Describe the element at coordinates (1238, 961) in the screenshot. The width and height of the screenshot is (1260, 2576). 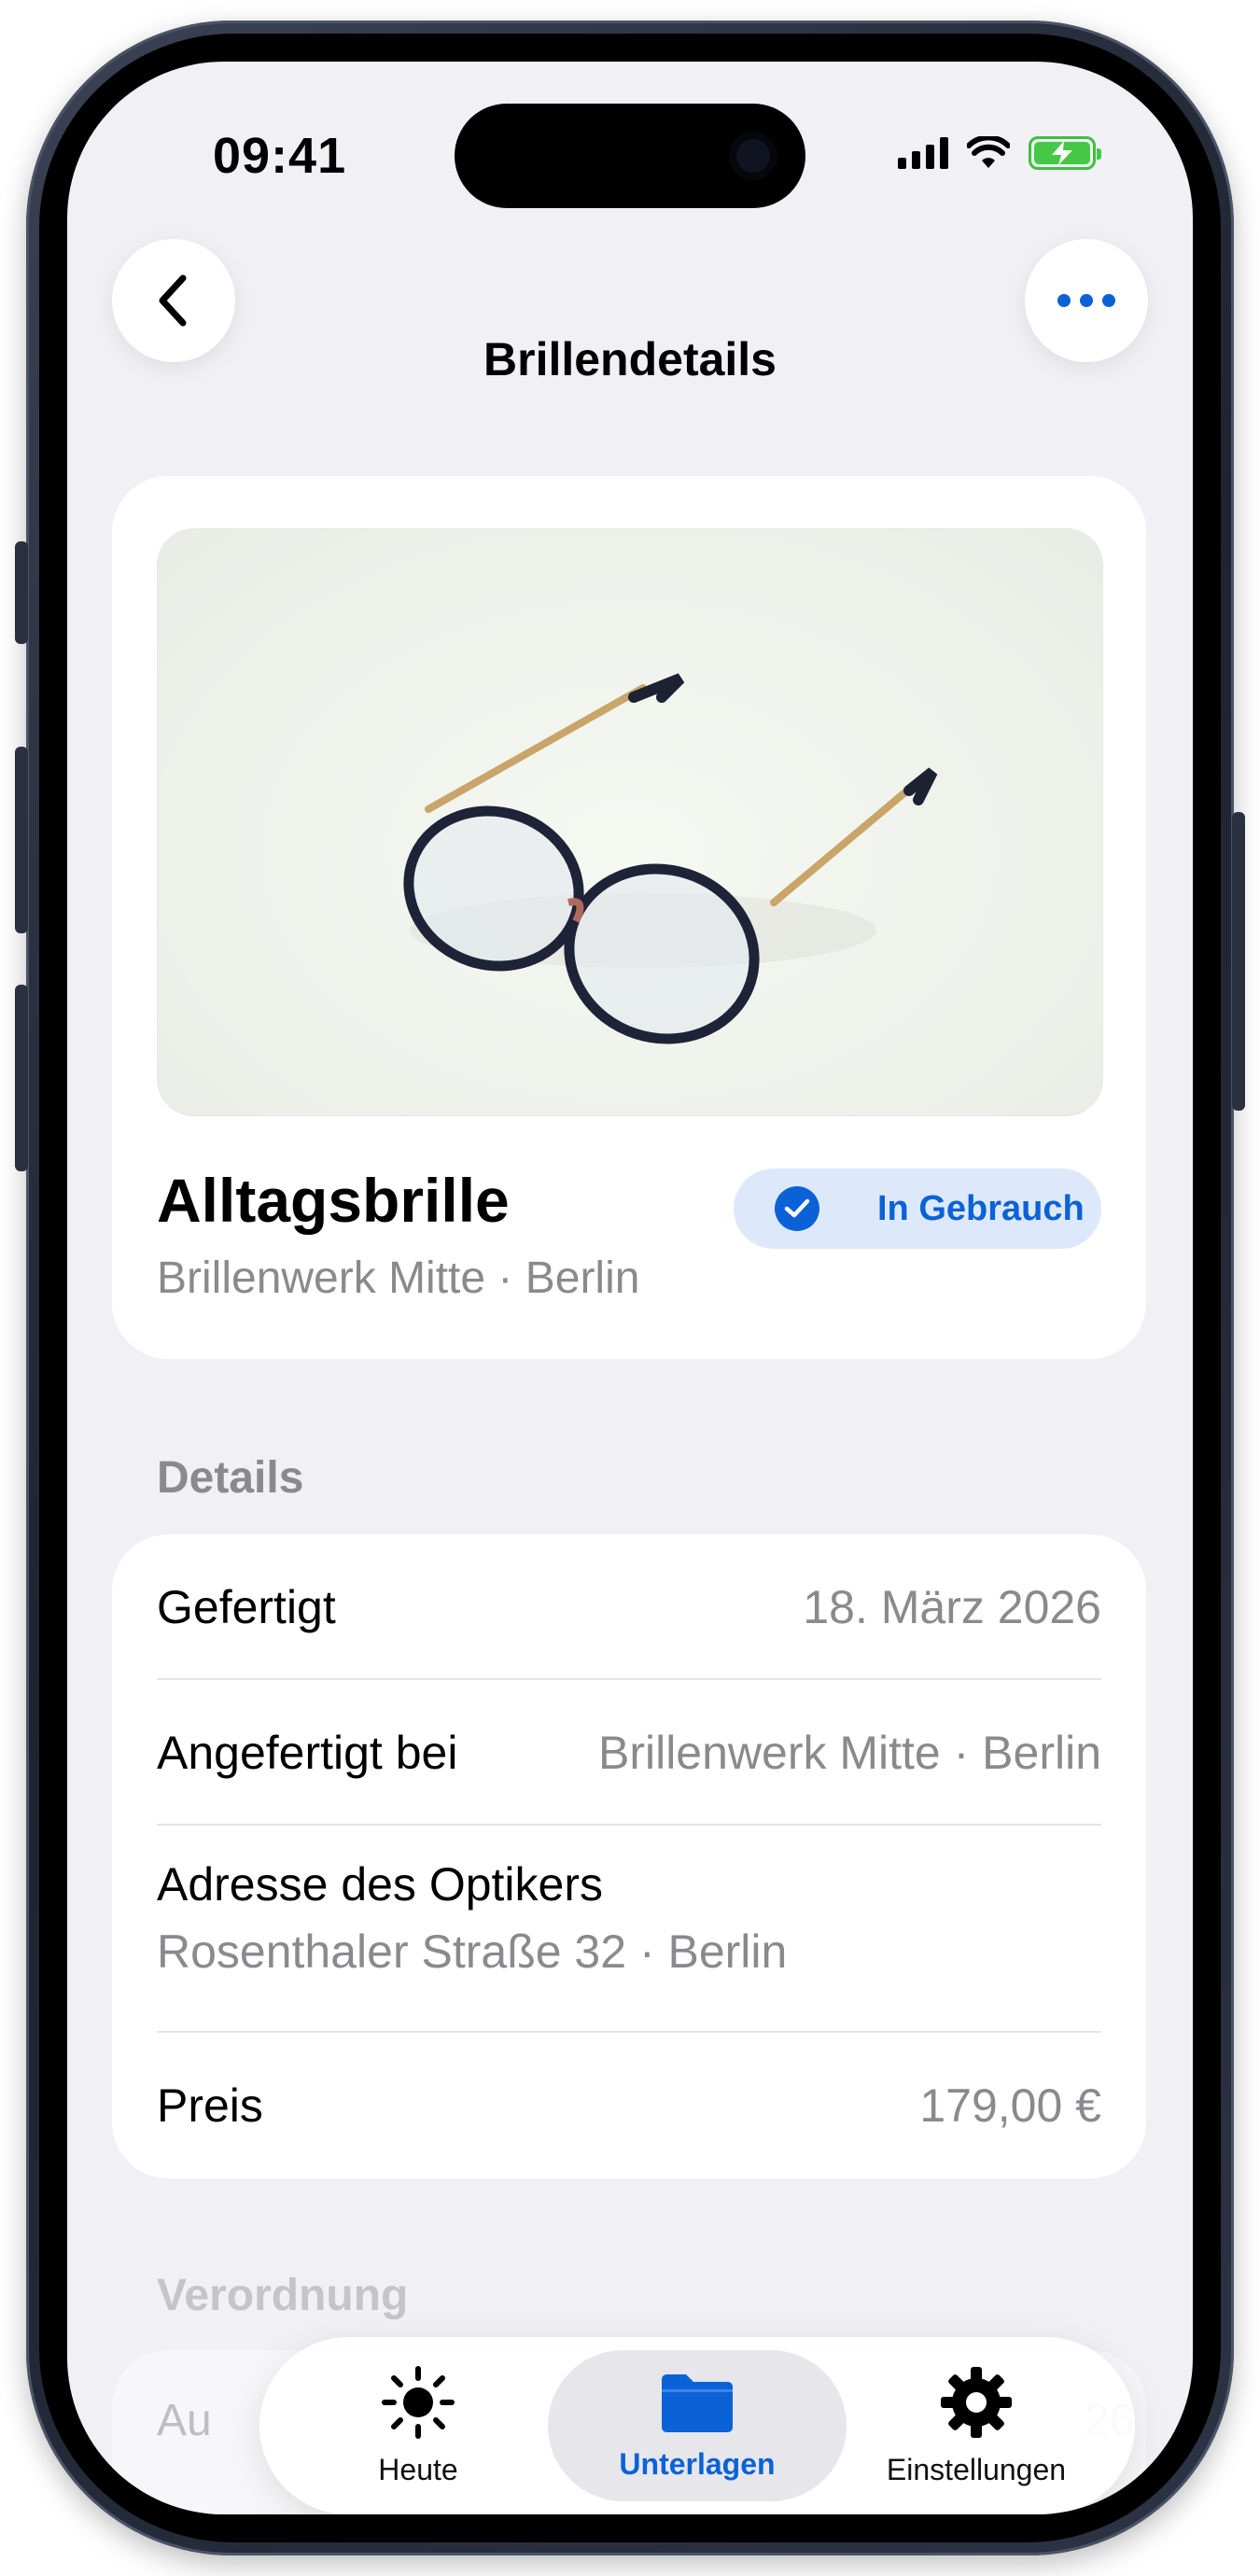
I see `power-button` at that location.